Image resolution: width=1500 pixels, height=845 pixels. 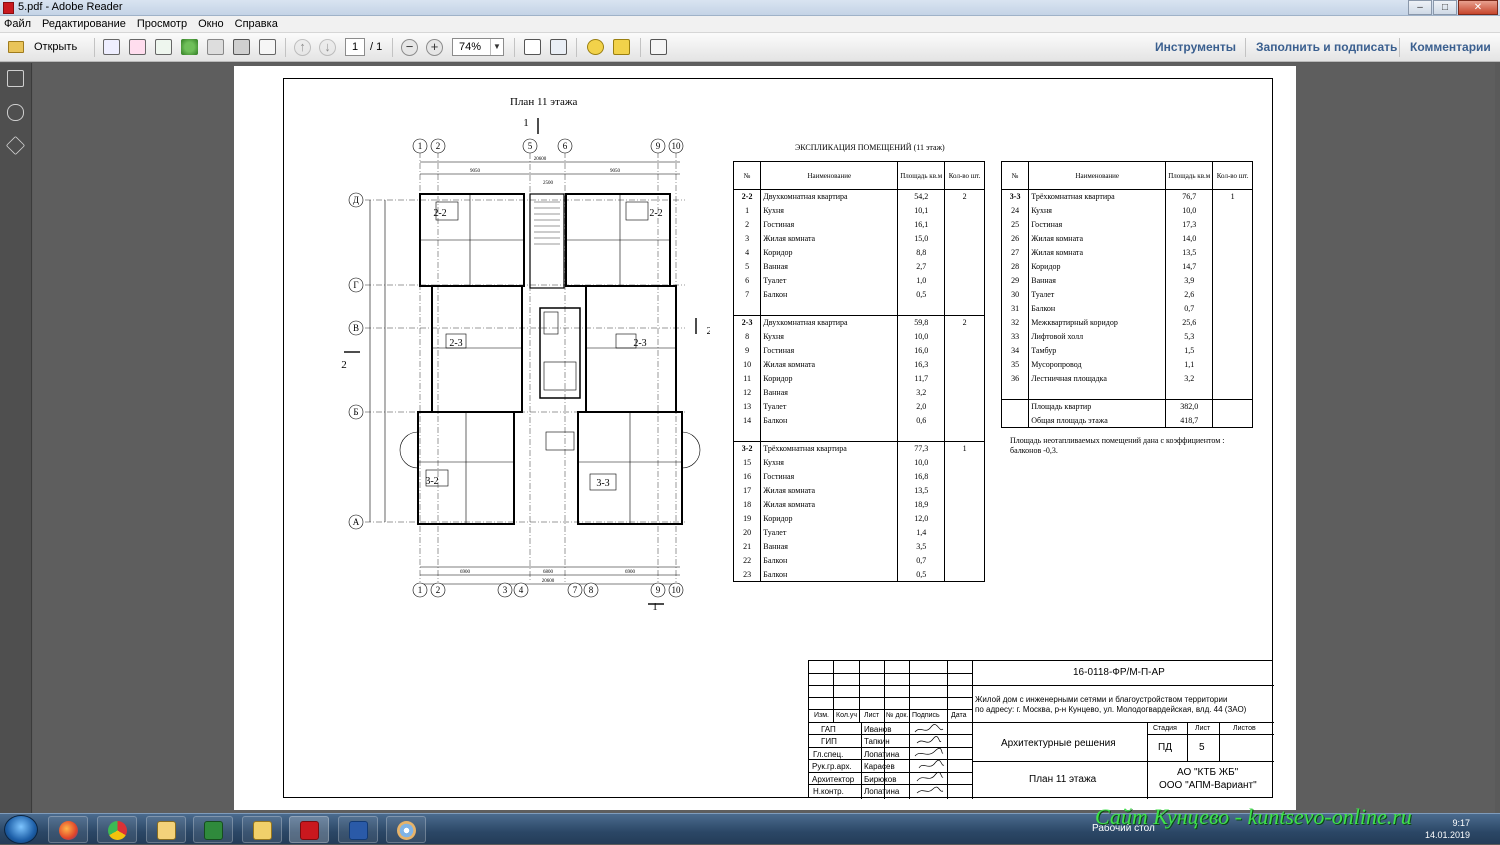 What do you see at coordinates (640, 47) in the screenshot?
I see `toolbar-separator` at bounding box center [640, 47].